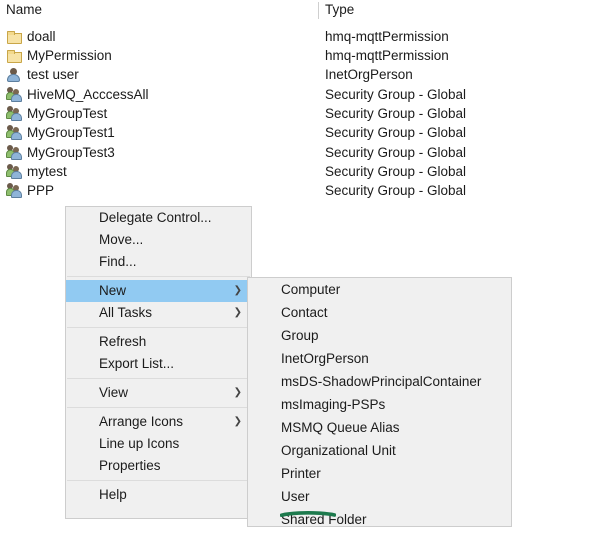 This screenshot has height=539, width=593. What do you see at coordinates (311, 289) in the screenshot?
I see `submenu-item-label: Computer` at bounding box center [311, 289].